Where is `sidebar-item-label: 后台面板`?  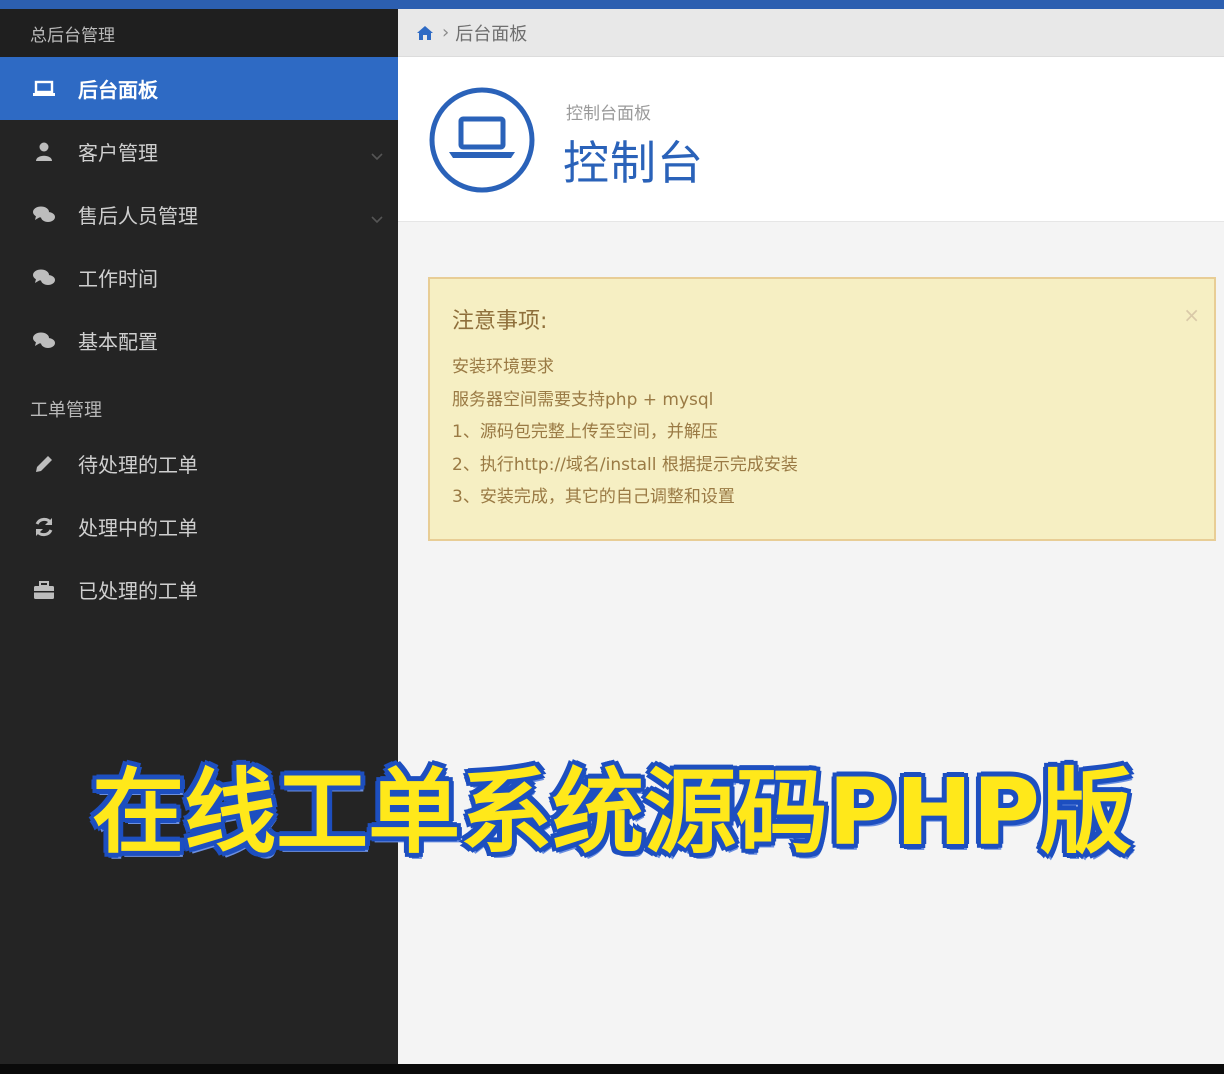 sidebar-item-label: 后台面板 is located at coordinates (118, 90).